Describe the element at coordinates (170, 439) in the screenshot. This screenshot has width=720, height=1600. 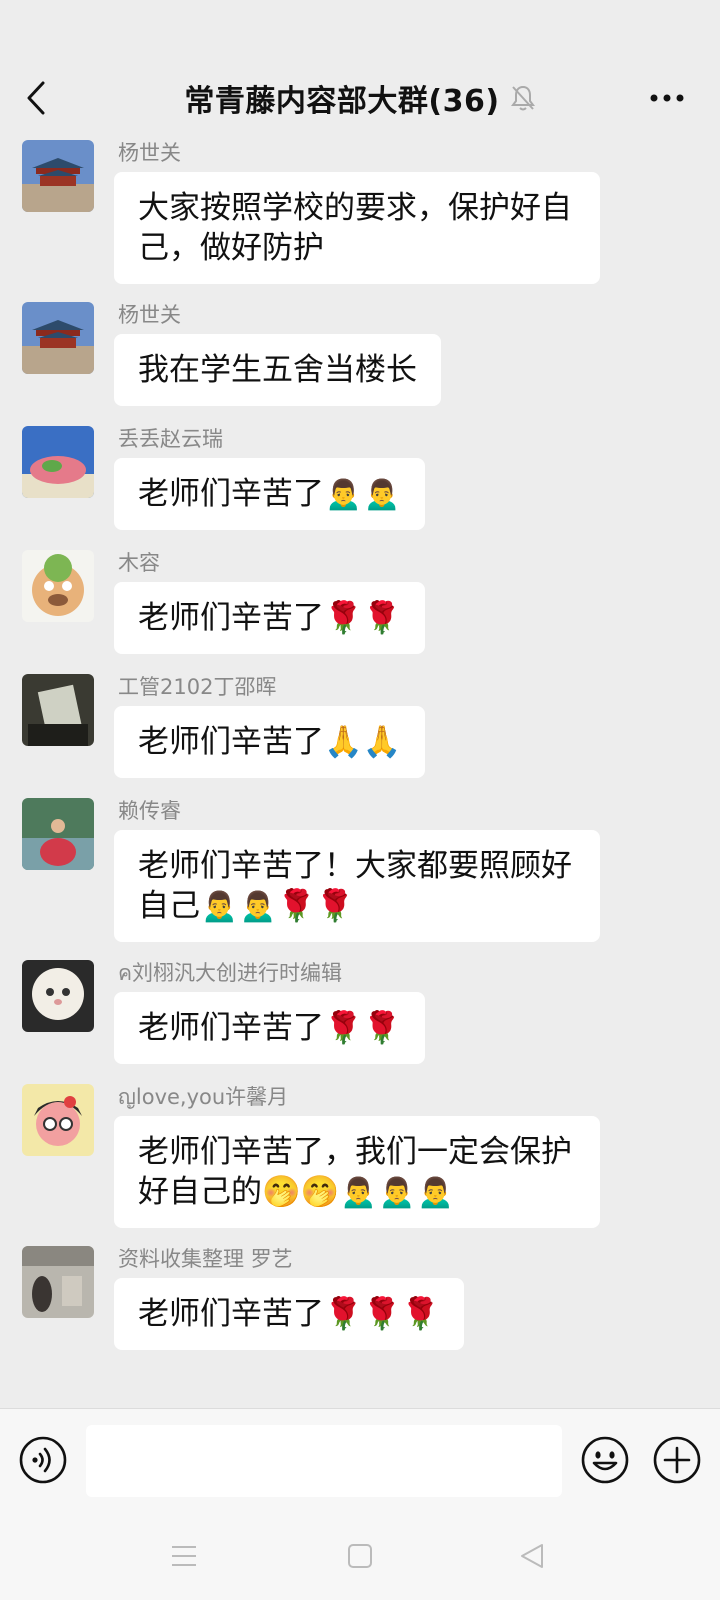
I see `sender-name: 丢丢赵云瑞` at that location.